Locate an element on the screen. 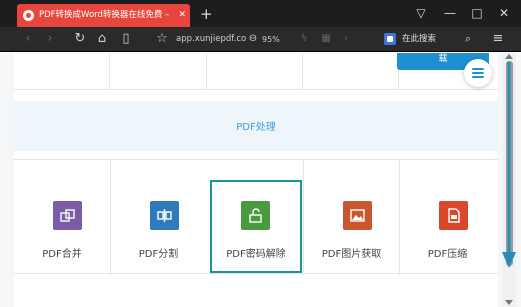 The height and width of the screenshot is (307, 521). compress-icon is located at coordinates (453, 215).